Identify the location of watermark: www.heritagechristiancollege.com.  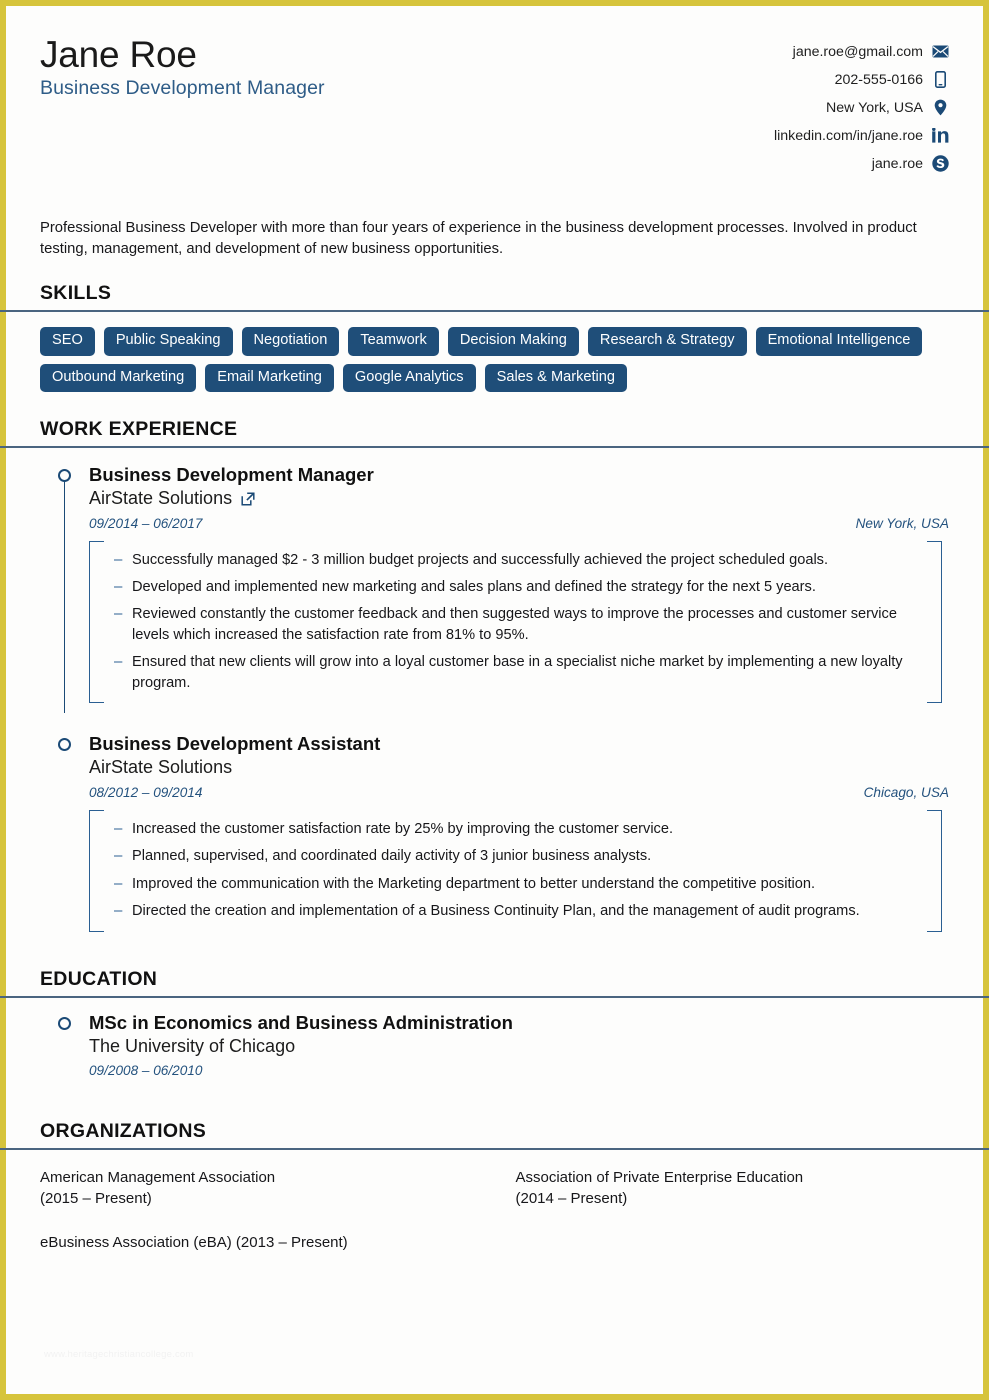
(119, 1354).